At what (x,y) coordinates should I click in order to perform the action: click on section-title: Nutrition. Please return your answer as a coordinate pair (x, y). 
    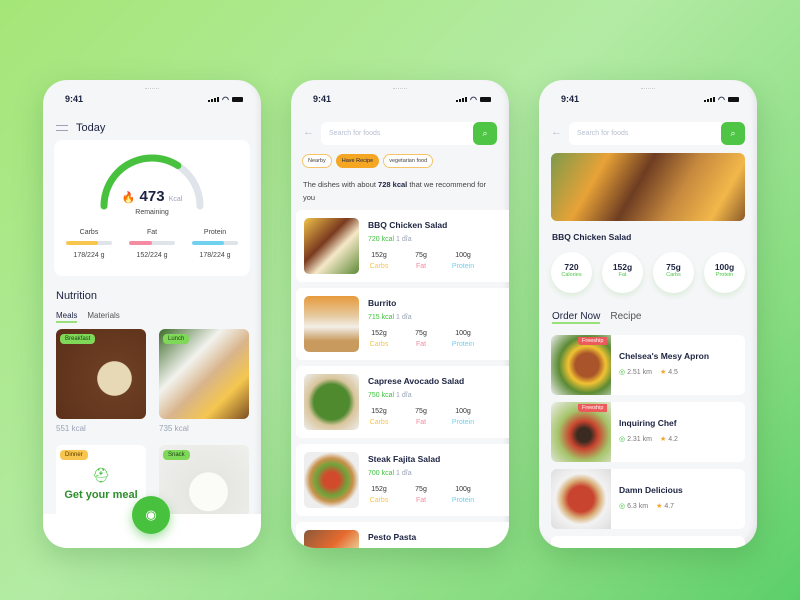
    Looking at the image, I should click on (76, 296).